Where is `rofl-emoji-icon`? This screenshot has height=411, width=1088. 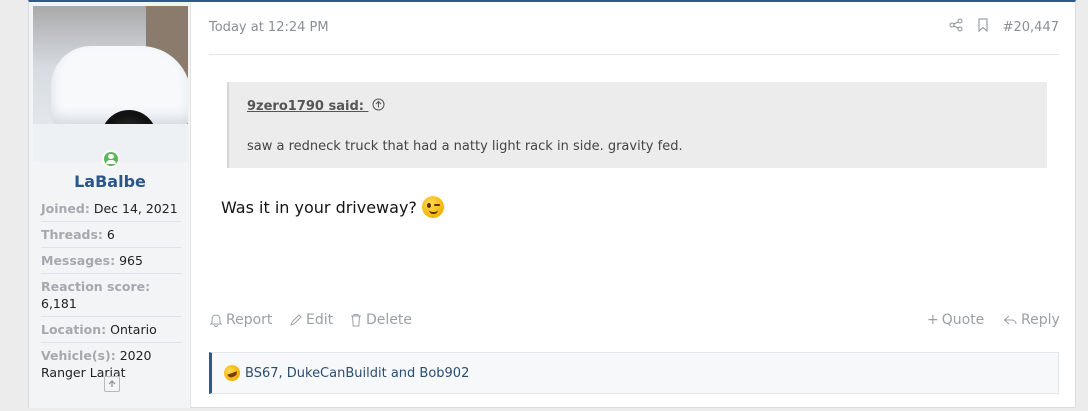 rofl-emoji-icon is located at coordinates (232, 373).